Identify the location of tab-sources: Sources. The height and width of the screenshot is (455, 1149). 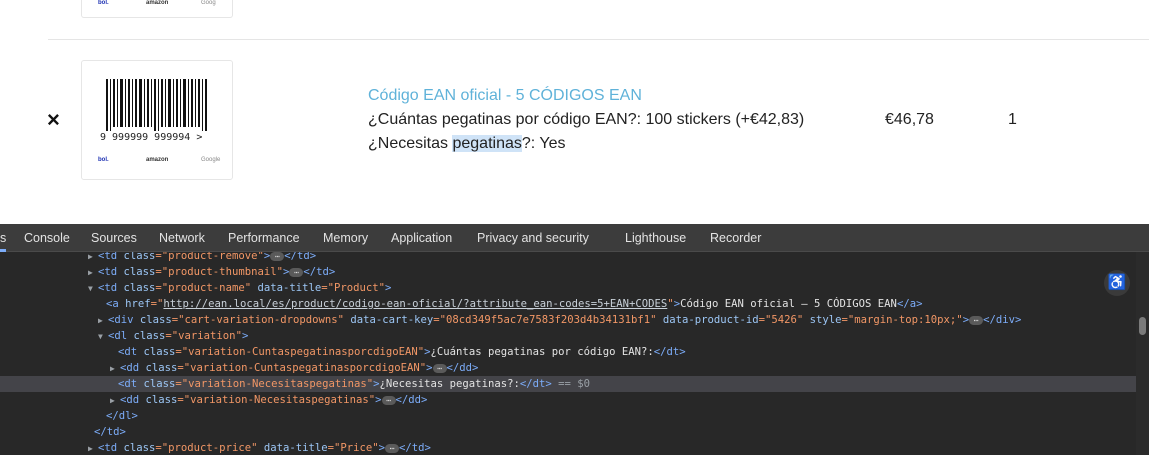
(114, 238).